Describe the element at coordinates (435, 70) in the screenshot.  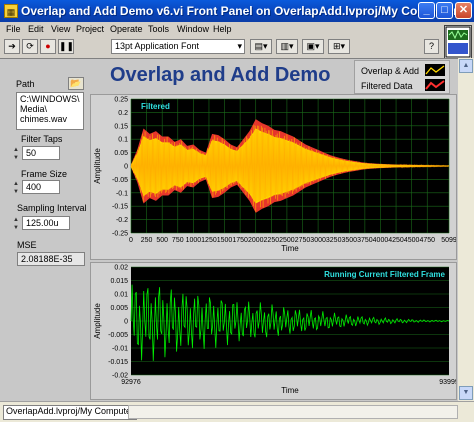
I see `legend-swatch-overlap-add` at that location.